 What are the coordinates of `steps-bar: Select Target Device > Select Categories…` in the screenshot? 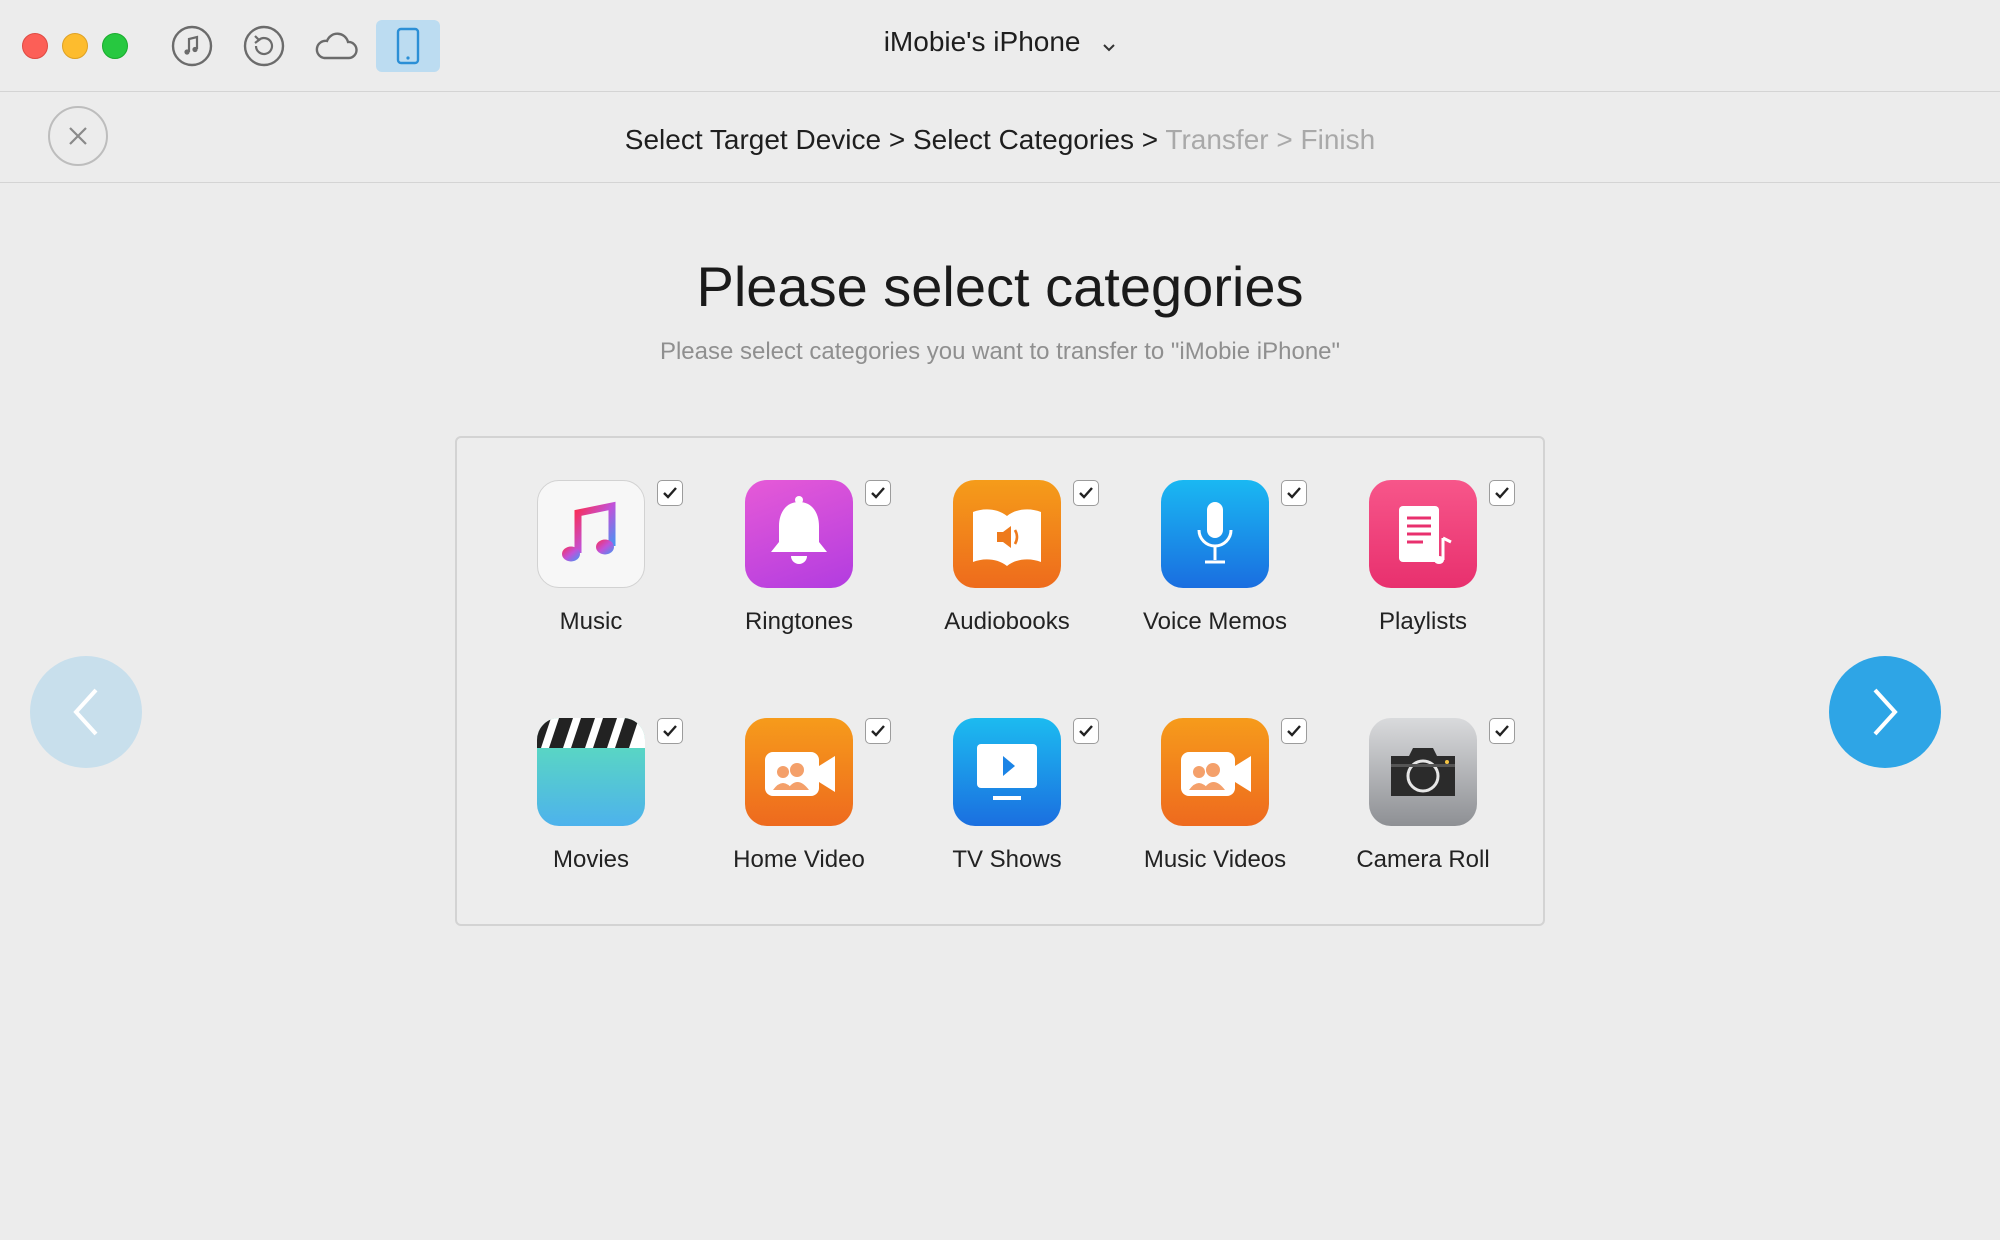 It's located at (1000, 137).